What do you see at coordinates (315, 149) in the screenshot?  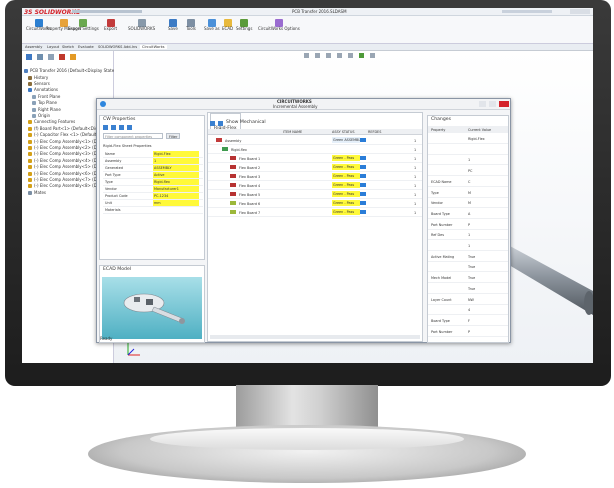 I see `tree-row: Rigid-flex 1` at bounding box center [315, 149].